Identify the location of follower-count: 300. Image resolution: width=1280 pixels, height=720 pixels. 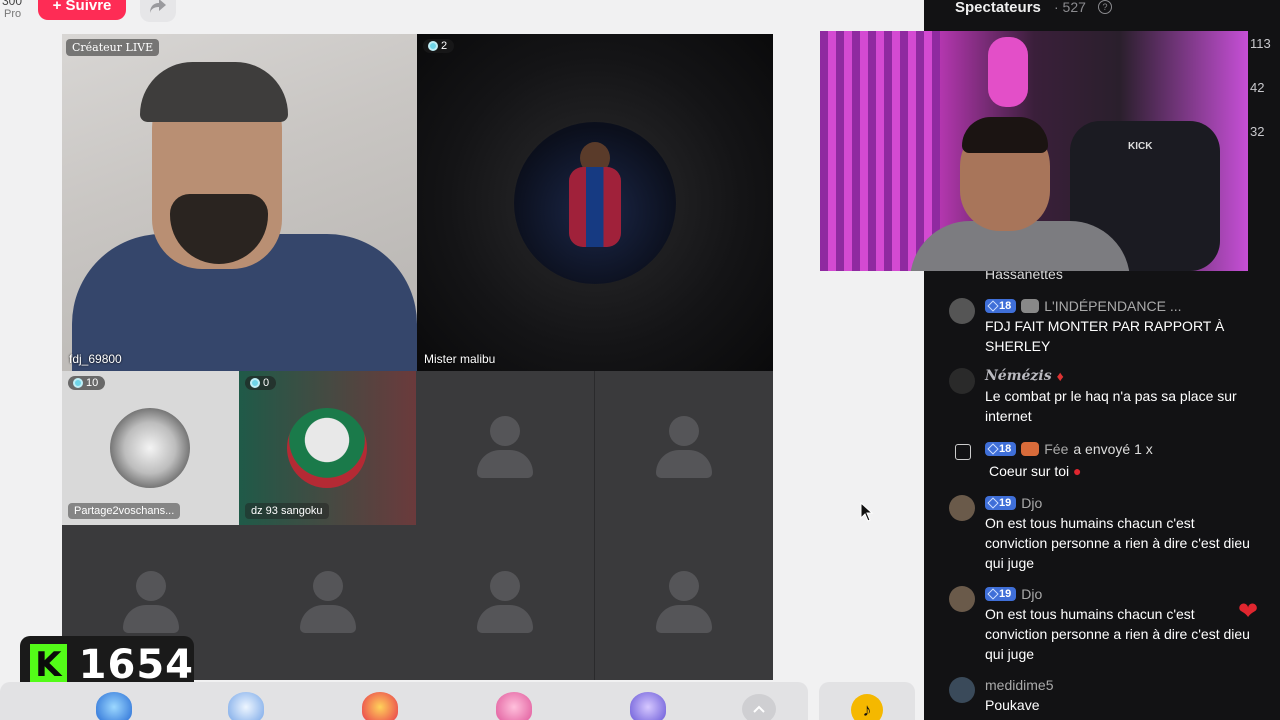
(12, 4).